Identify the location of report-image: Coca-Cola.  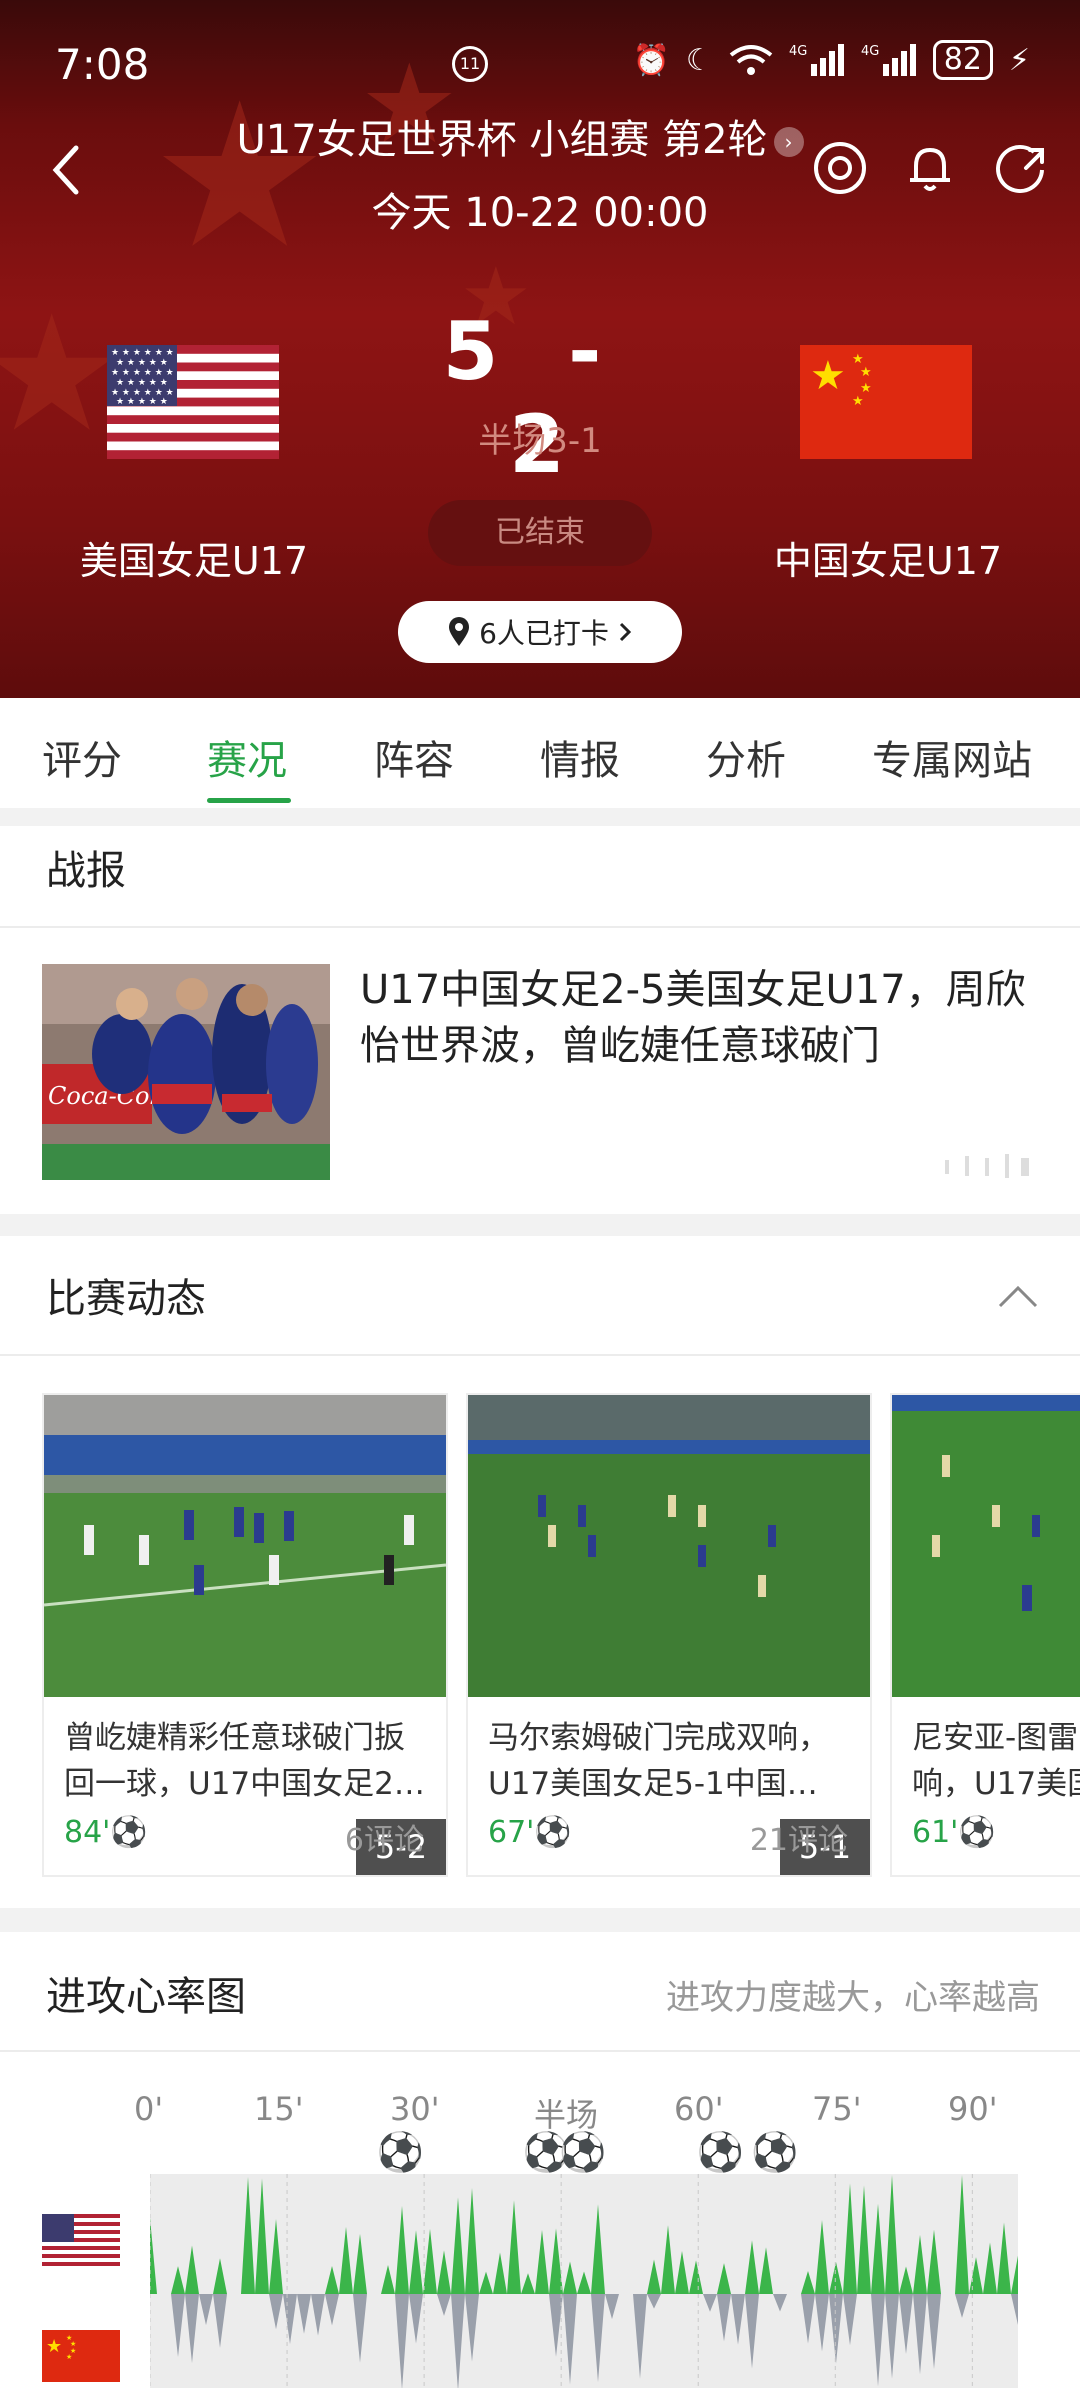
(186, 1072).